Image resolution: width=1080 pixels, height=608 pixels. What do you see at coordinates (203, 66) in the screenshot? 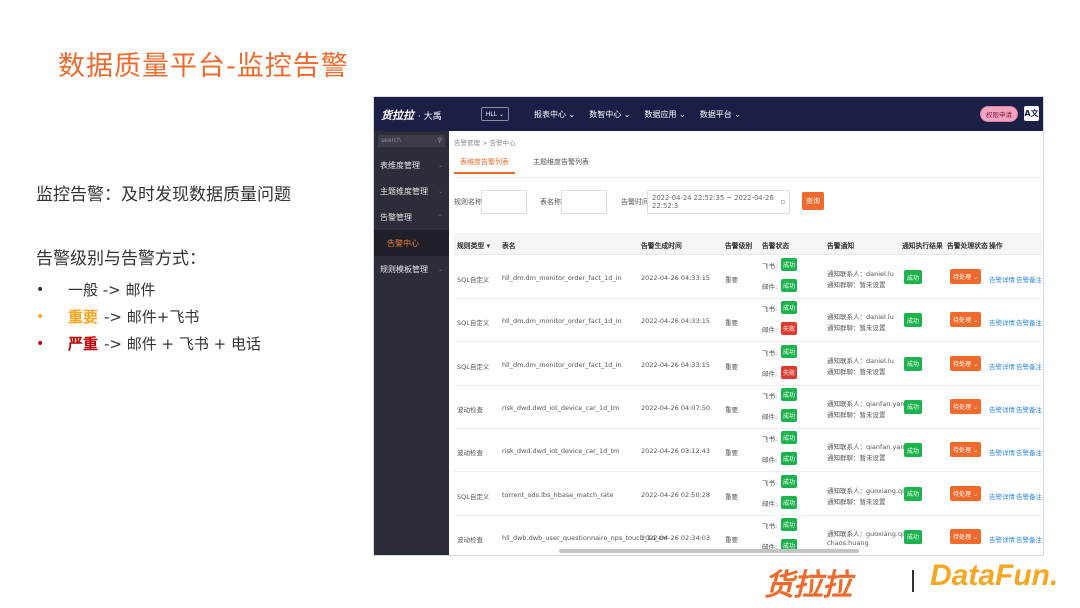
I see `slide-title: 数据质量平台-监控告警` at bounding box center [203, 66].